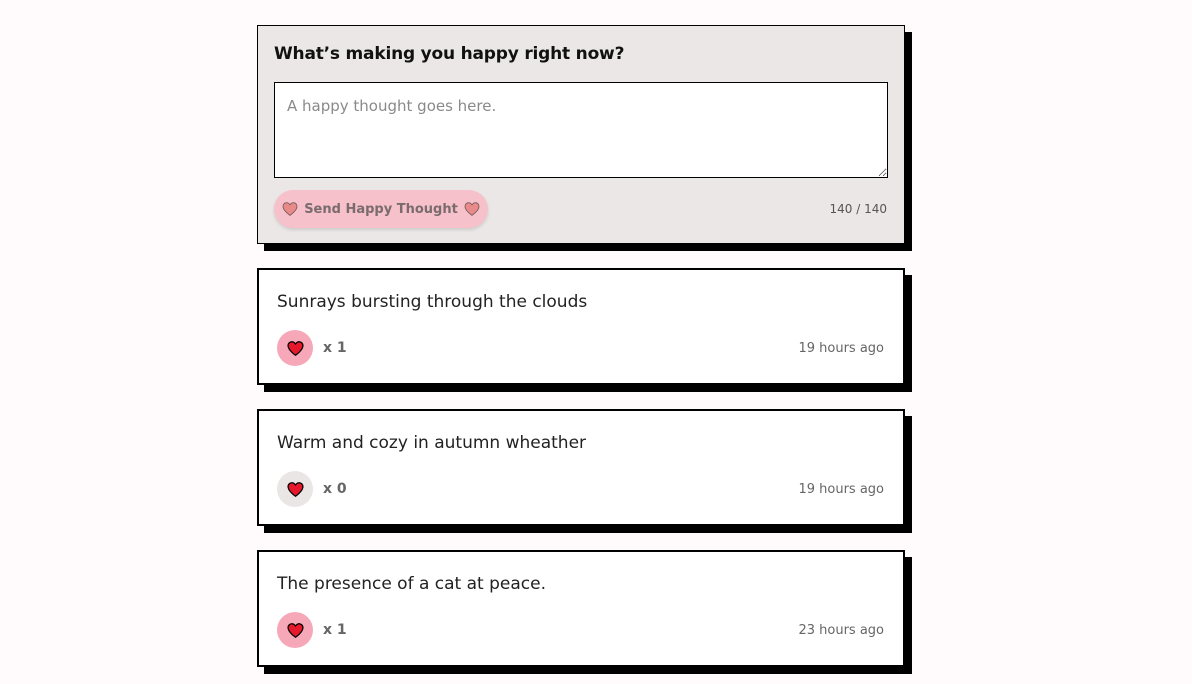 This screenshot has width=1192, height=684. I want to click on thought-message: Warm and cozy in autumn wheather, so click(432, 443).